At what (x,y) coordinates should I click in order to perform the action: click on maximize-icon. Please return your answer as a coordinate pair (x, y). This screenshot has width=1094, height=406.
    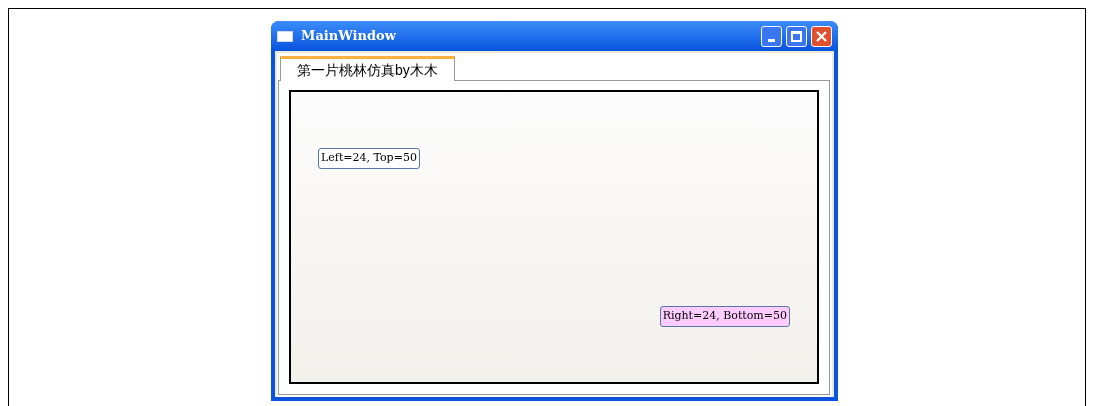
    Looking at the image, I should click on (796, 36).